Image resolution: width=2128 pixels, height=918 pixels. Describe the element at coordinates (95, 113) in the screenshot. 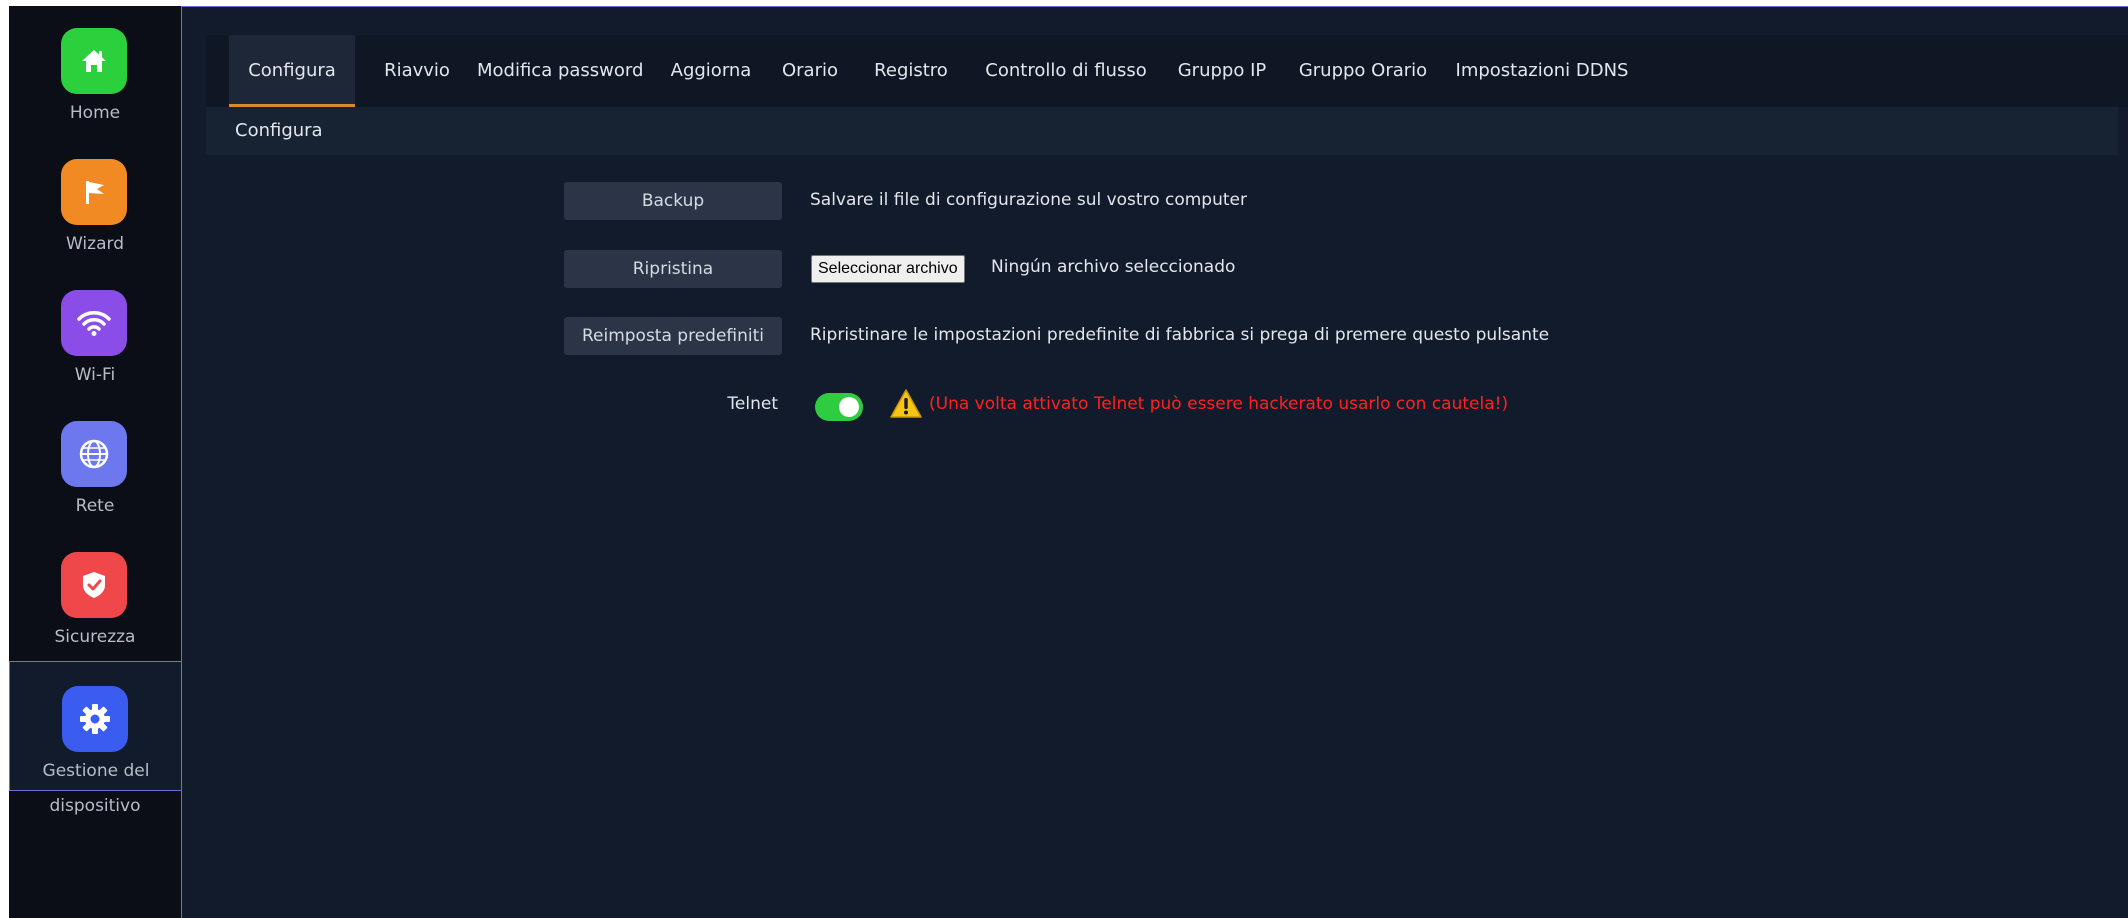

I see `sidebar-item-label: Home` at that location.